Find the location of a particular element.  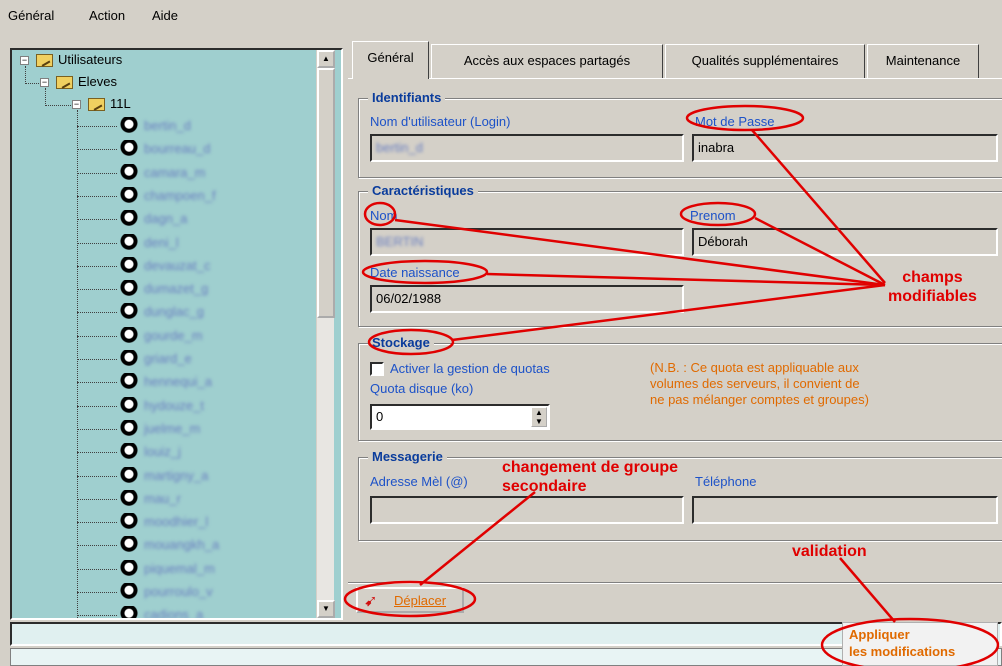

tree-user-item: martigny_a is located at coordinates (176, 476).